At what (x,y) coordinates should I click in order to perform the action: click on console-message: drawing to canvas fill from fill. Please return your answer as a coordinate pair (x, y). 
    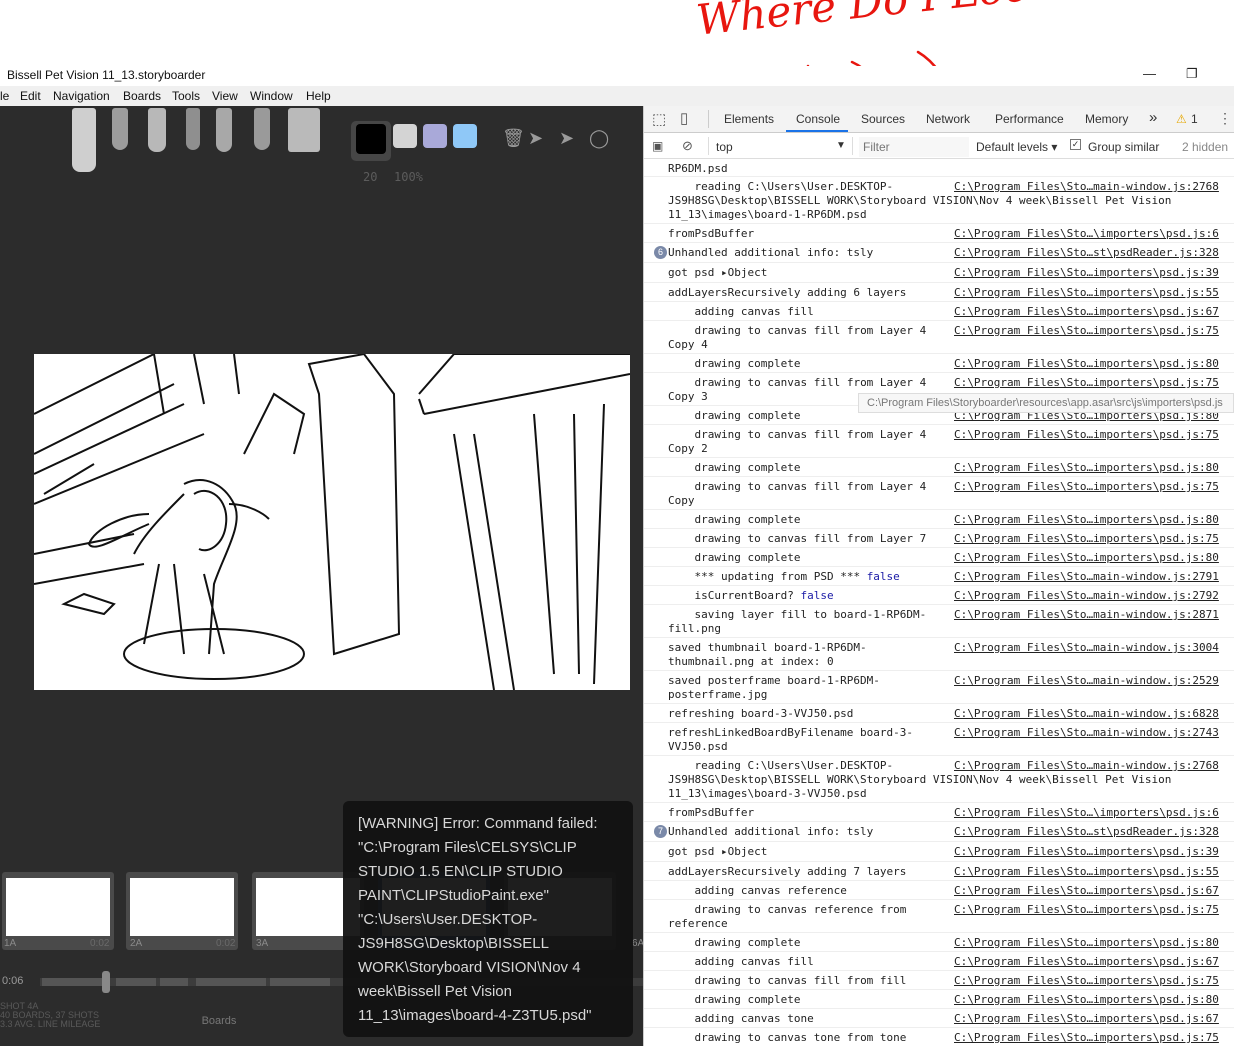
    Looking at the image, I should click on (787, 980).